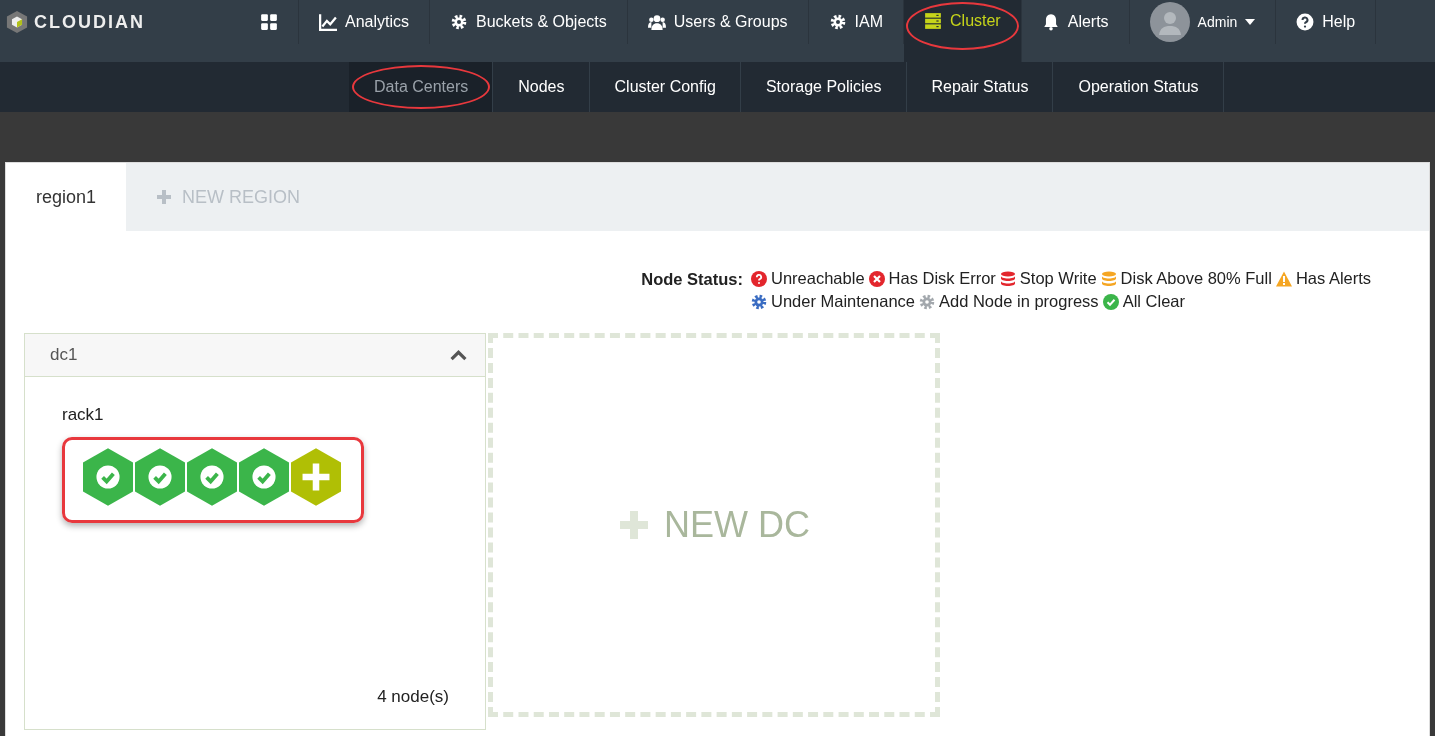 The image size is (1435, 736). What do you see at coordinates (269, 22) in the screenshot?
I see `grid-icon` at bounding box center [269, 22].